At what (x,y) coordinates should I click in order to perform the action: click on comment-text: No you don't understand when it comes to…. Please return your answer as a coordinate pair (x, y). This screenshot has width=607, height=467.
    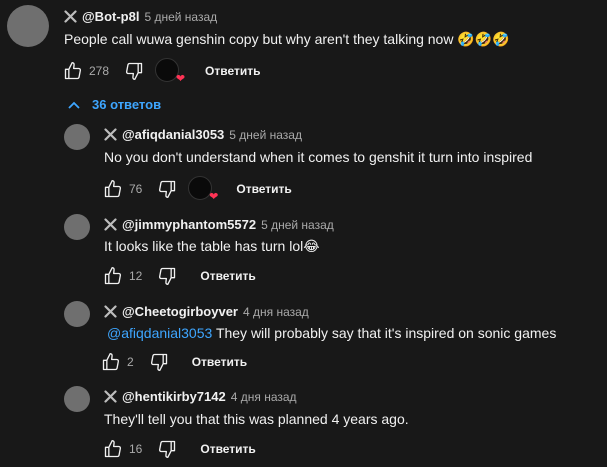
    Looking at the image, I should click on (318, 157).